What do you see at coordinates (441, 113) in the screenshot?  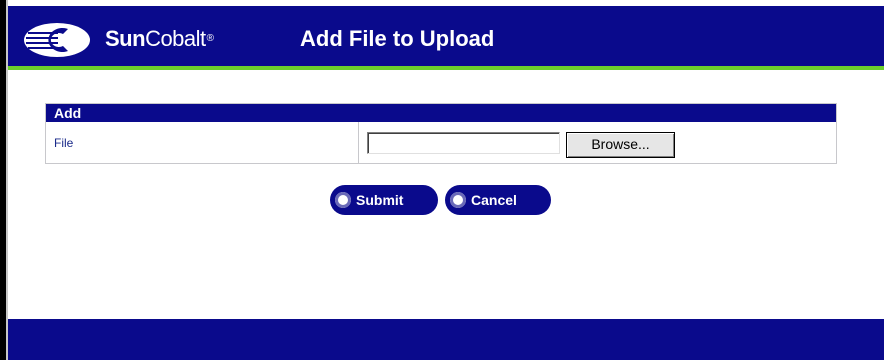 I see `add-panel-header: Add` at bounding box center [441, 113].